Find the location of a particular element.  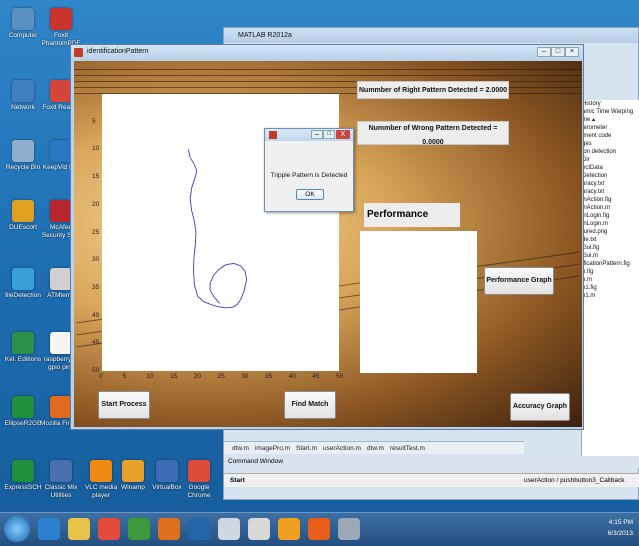

desktop-icon: Kel. Editions is located at coordinates (23, 348).